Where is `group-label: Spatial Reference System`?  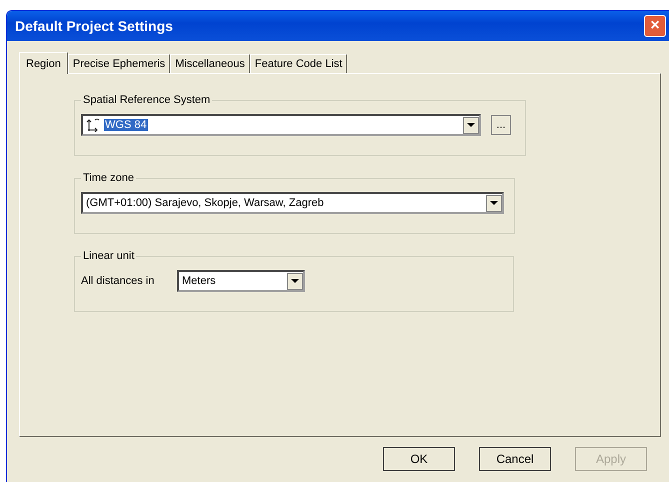
group-label: Spatial Reference System is located at coordinates (147, 100).